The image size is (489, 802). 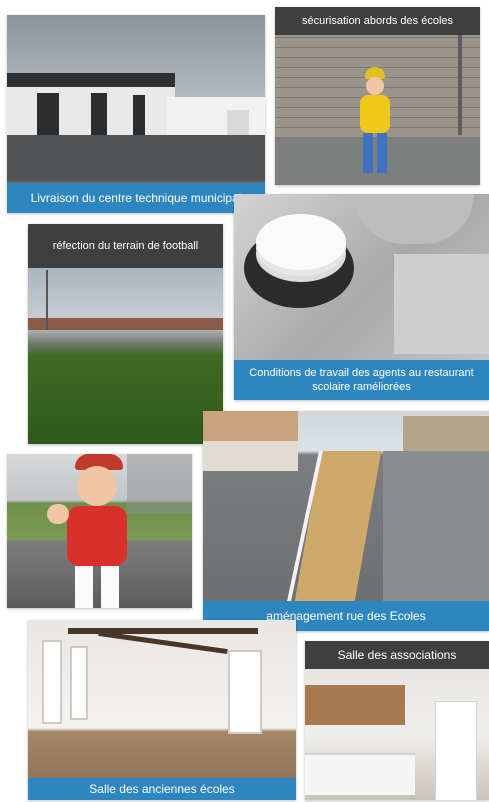 What do you see at coordinates (125, 334) in the screenshot?
I see `tile-terrain-football: réfection du terrain de football` at bounding box center [125, 334].